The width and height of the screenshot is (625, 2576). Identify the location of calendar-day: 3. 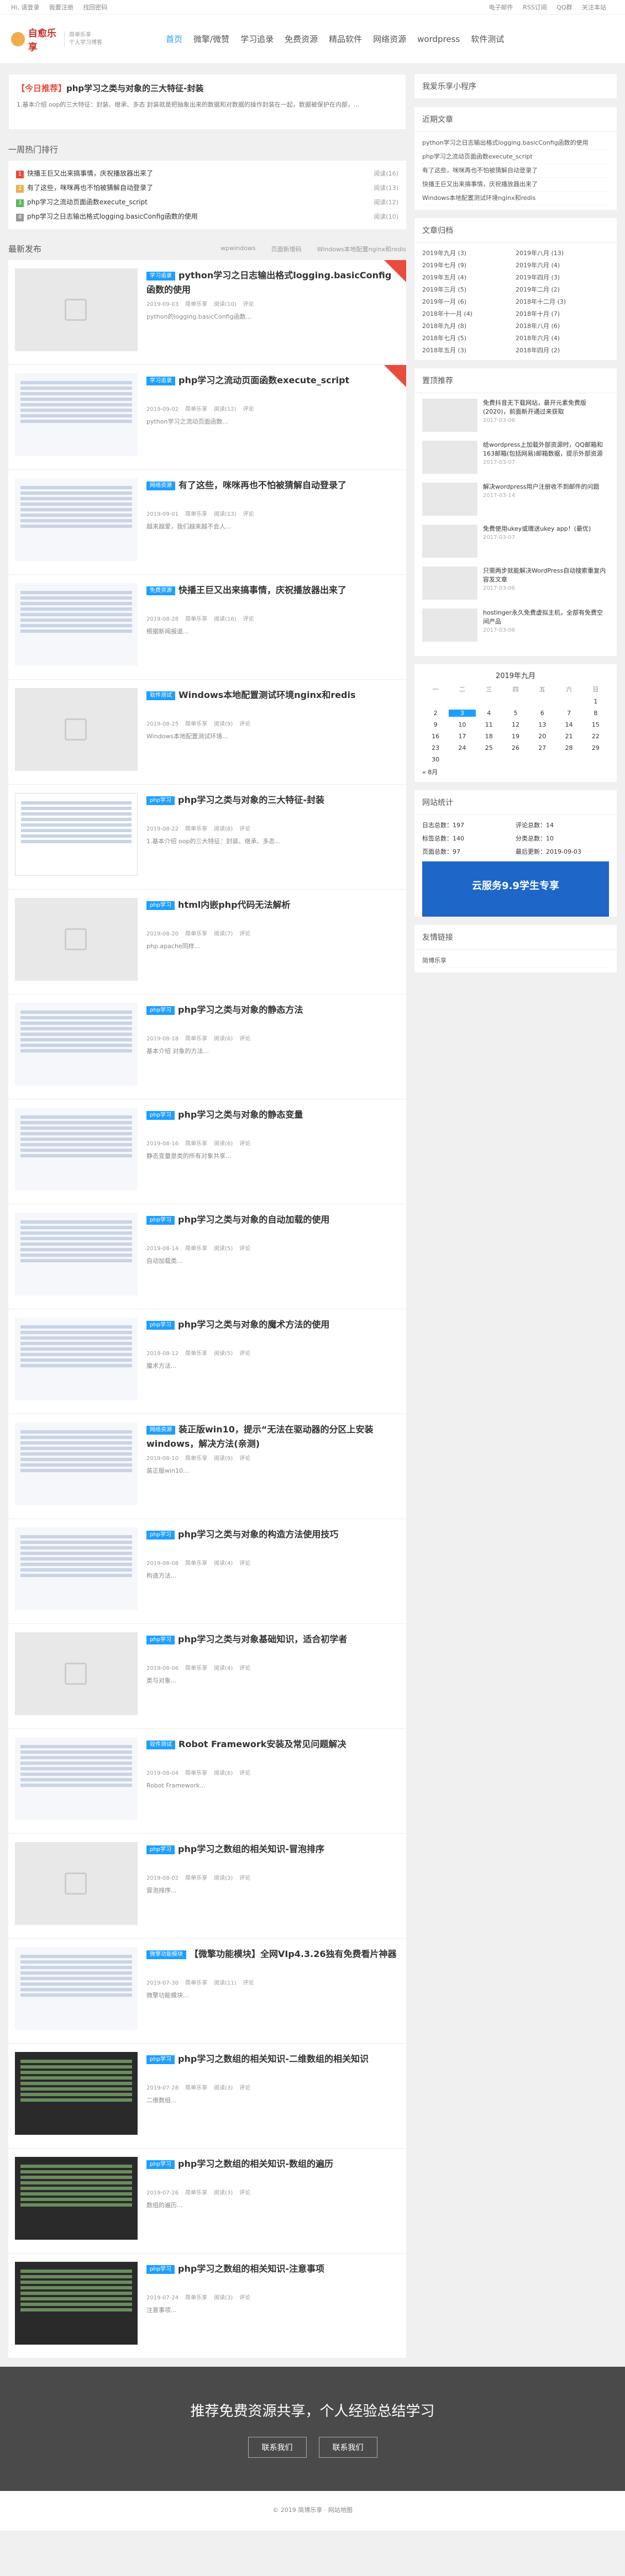
(463, 713).